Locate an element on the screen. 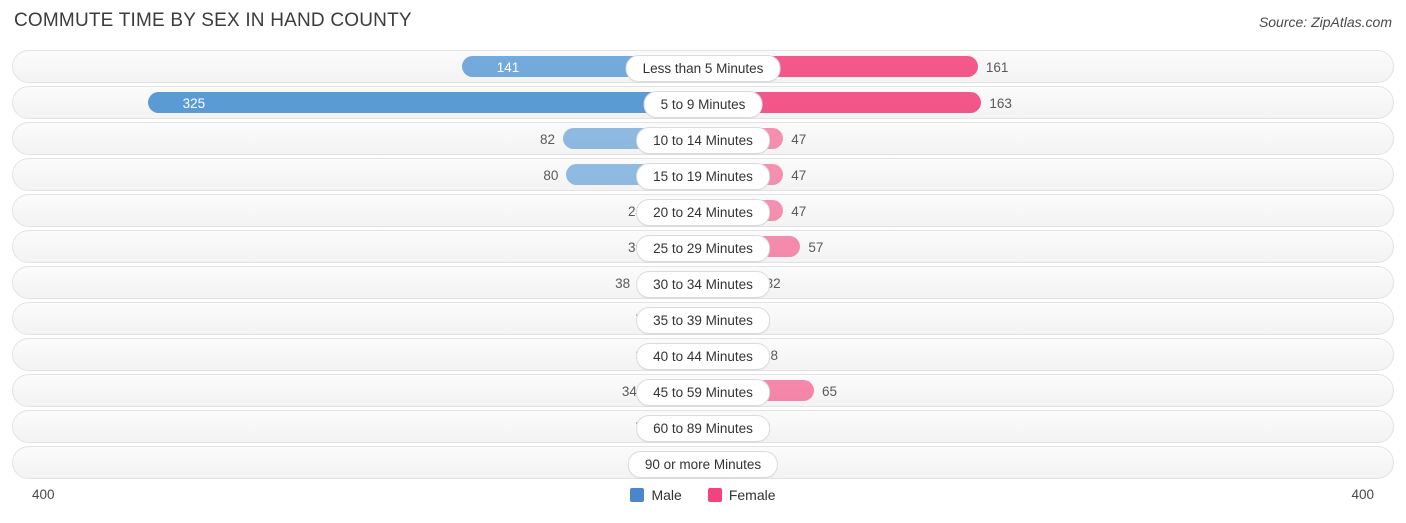 The image size is (1406, 523). male-half: 24 is located at coordinates (358, 210).